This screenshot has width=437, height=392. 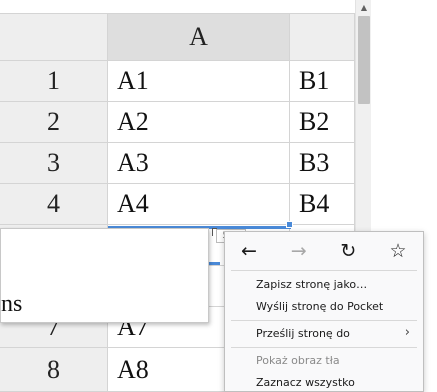 I want to click on forward-arrow-icon: →, so click(x=299, y=251).